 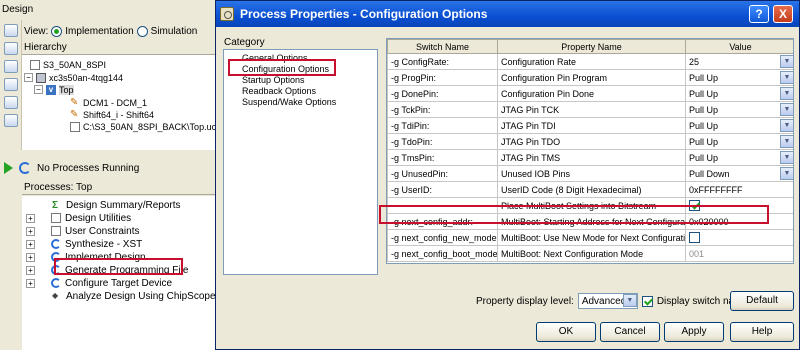 I want to click on process-item: + Configure Target Device, so click(x=99, y=283).